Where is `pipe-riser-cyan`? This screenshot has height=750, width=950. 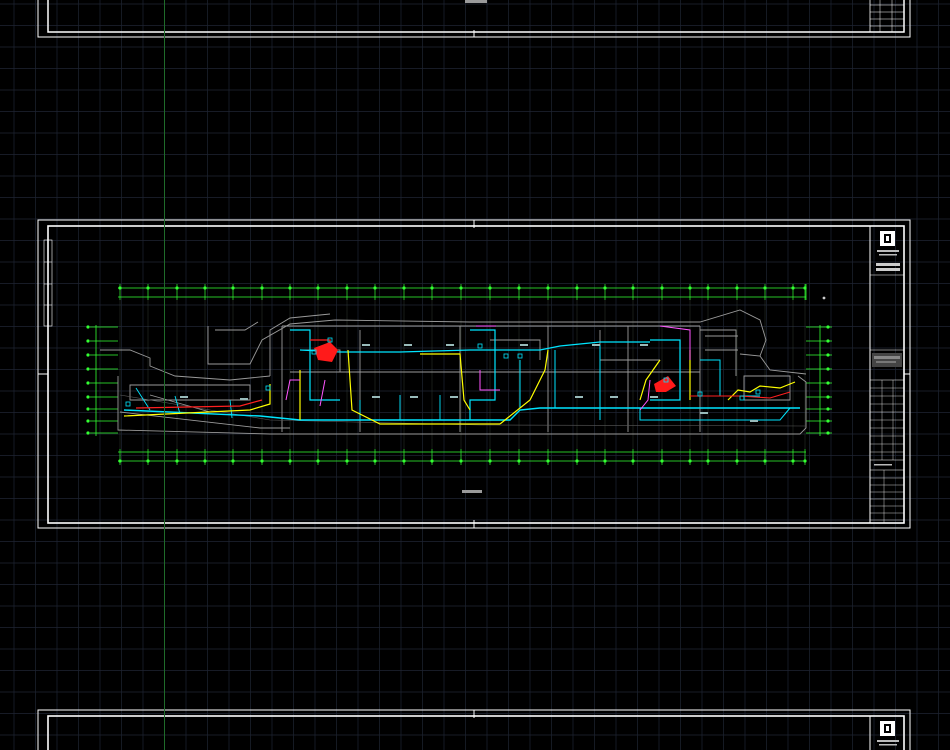
pipe-riser-cyan is located at coordinates (482, 374).